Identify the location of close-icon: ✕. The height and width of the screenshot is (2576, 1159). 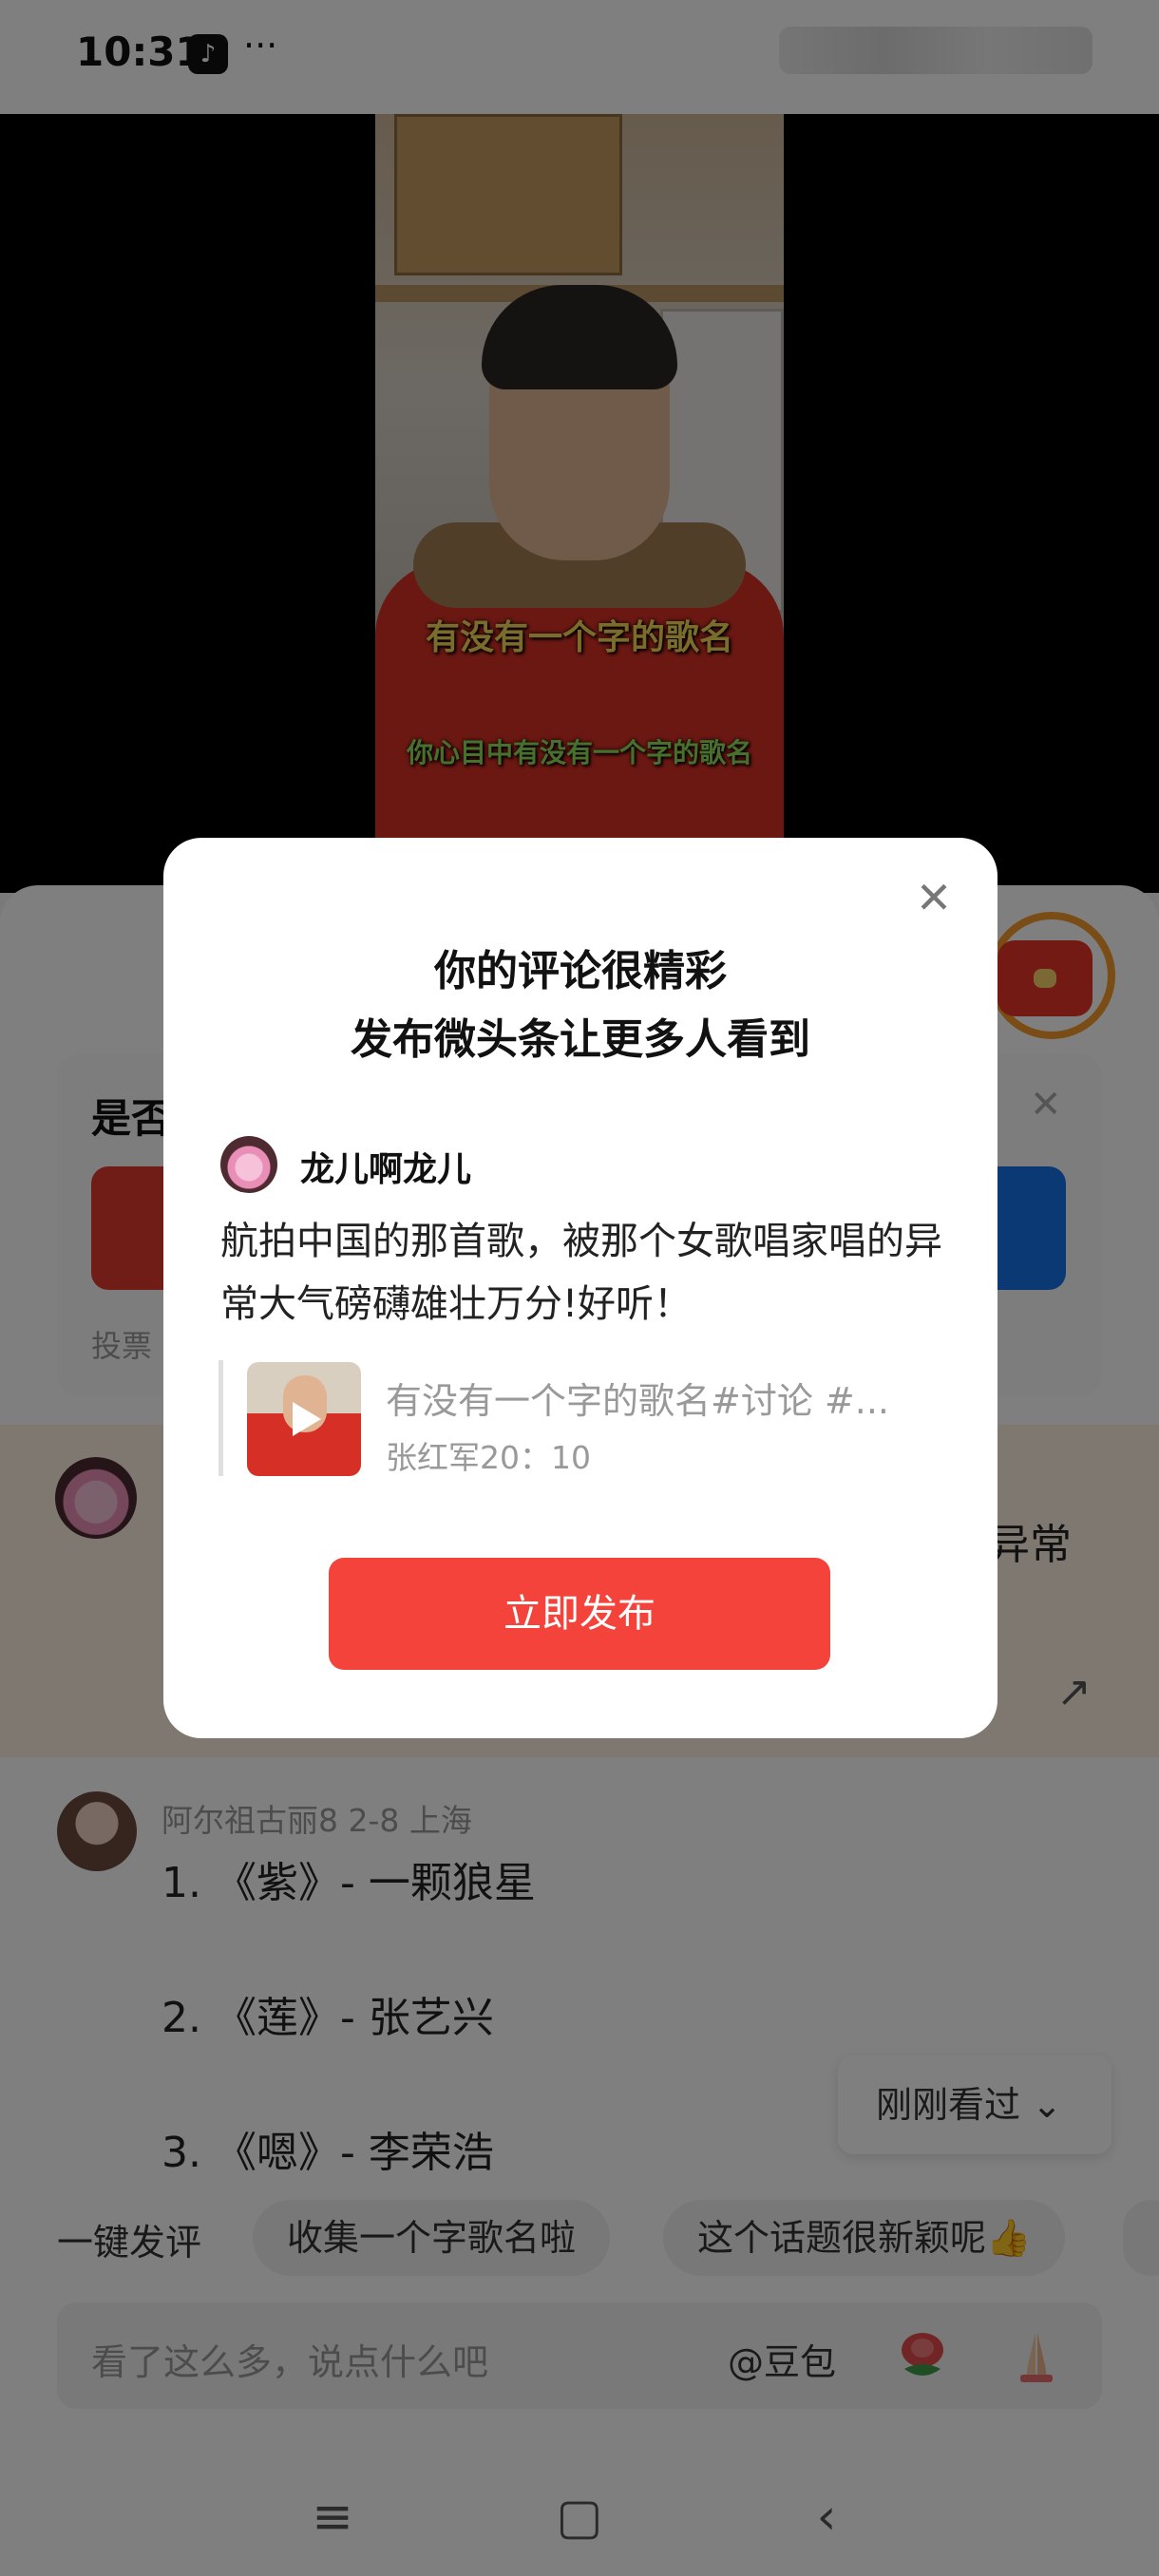
(934, 897).